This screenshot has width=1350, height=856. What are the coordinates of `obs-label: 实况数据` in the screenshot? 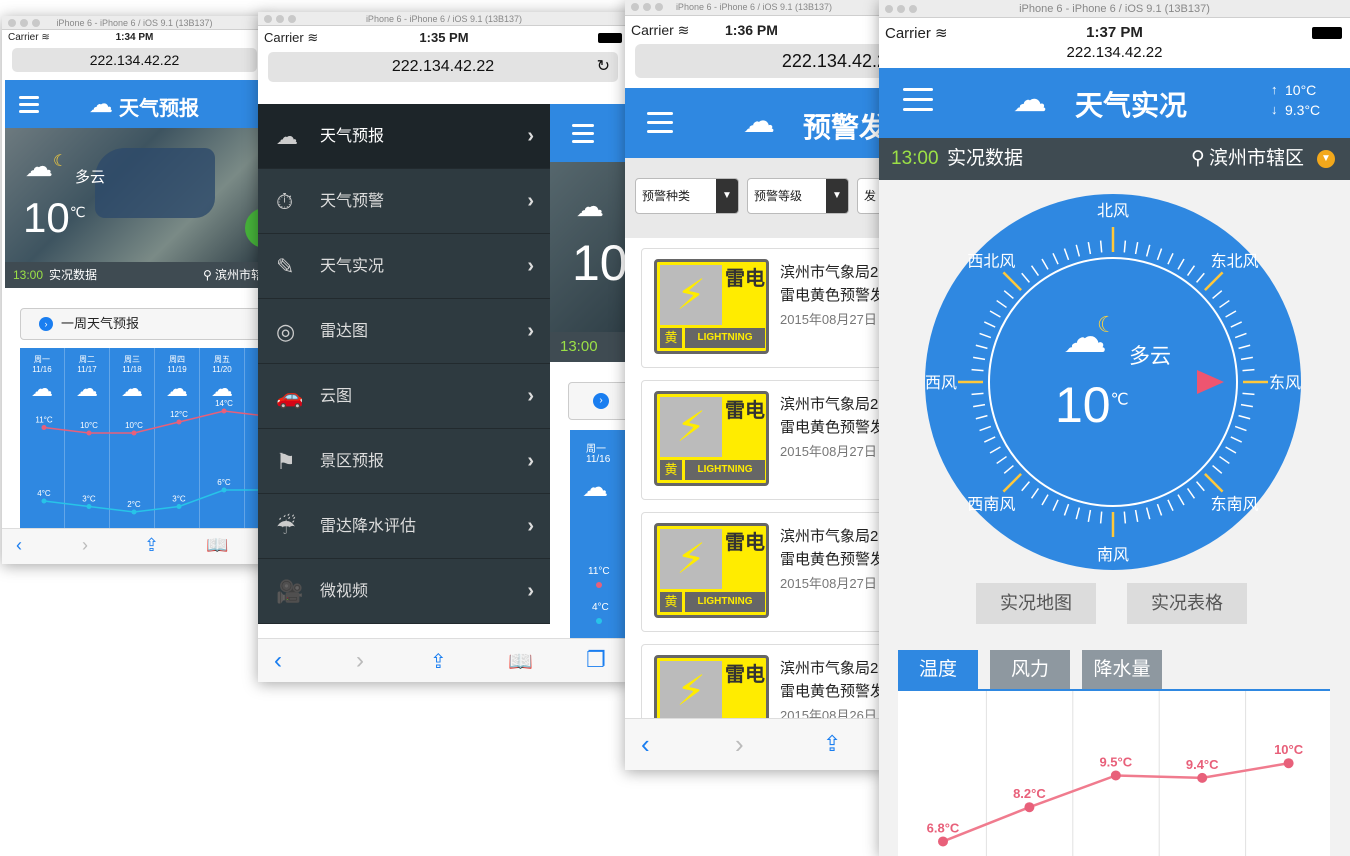 It's located at (73, 275).